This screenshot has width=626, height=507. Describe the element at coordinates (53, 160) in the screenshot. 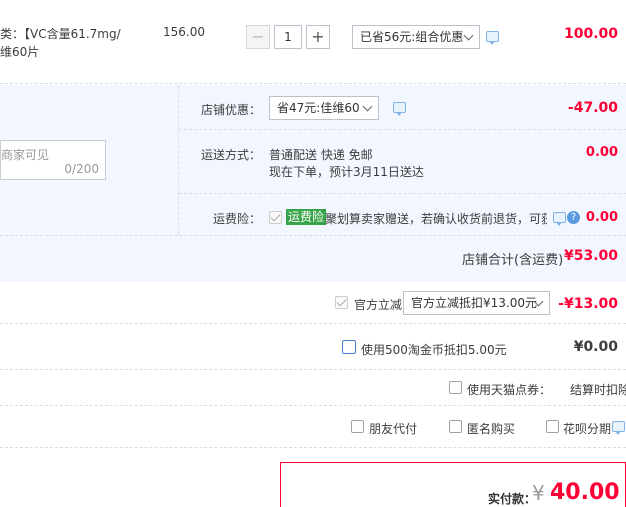

I see `message-to-seller-input: 商家可见 0/200` at that location.